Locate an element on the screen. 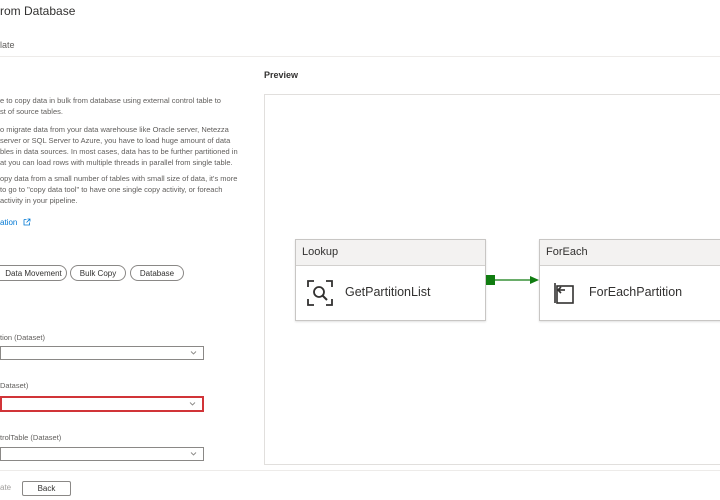  tag-database: Database is located at coordinates (157, 273).